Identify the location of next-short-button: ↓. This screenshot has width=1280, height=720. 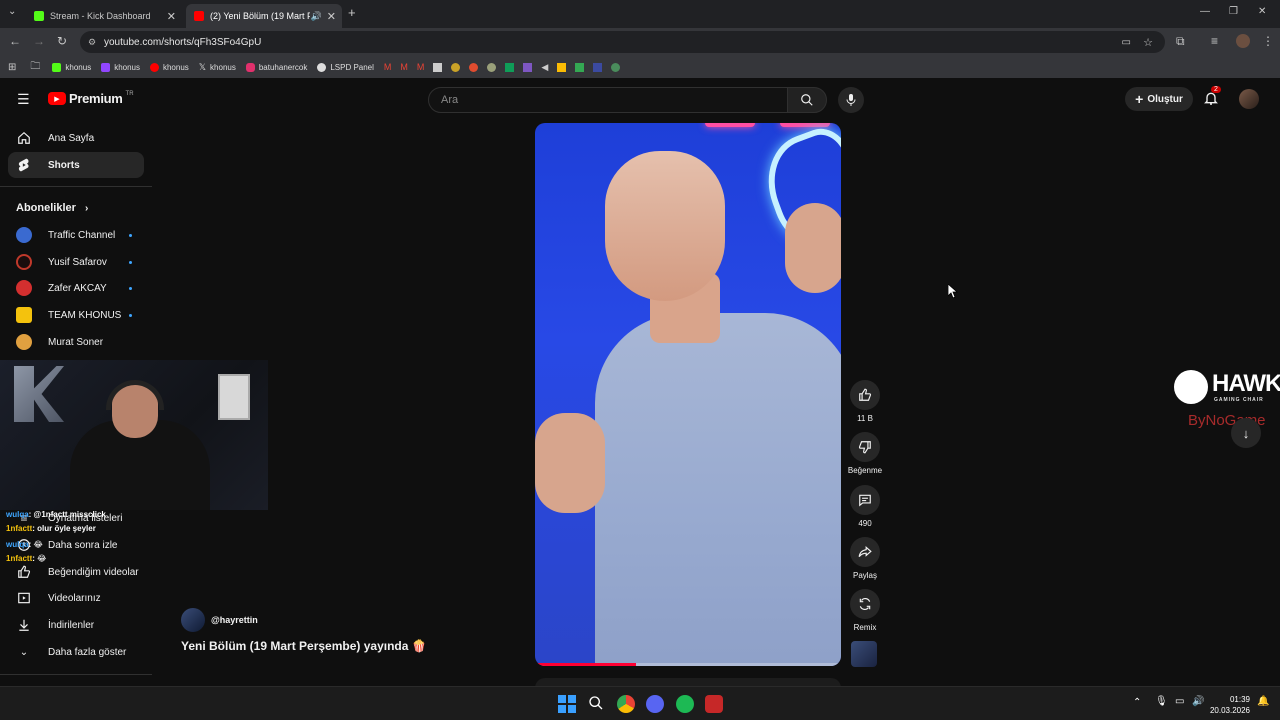
(1246, 433).